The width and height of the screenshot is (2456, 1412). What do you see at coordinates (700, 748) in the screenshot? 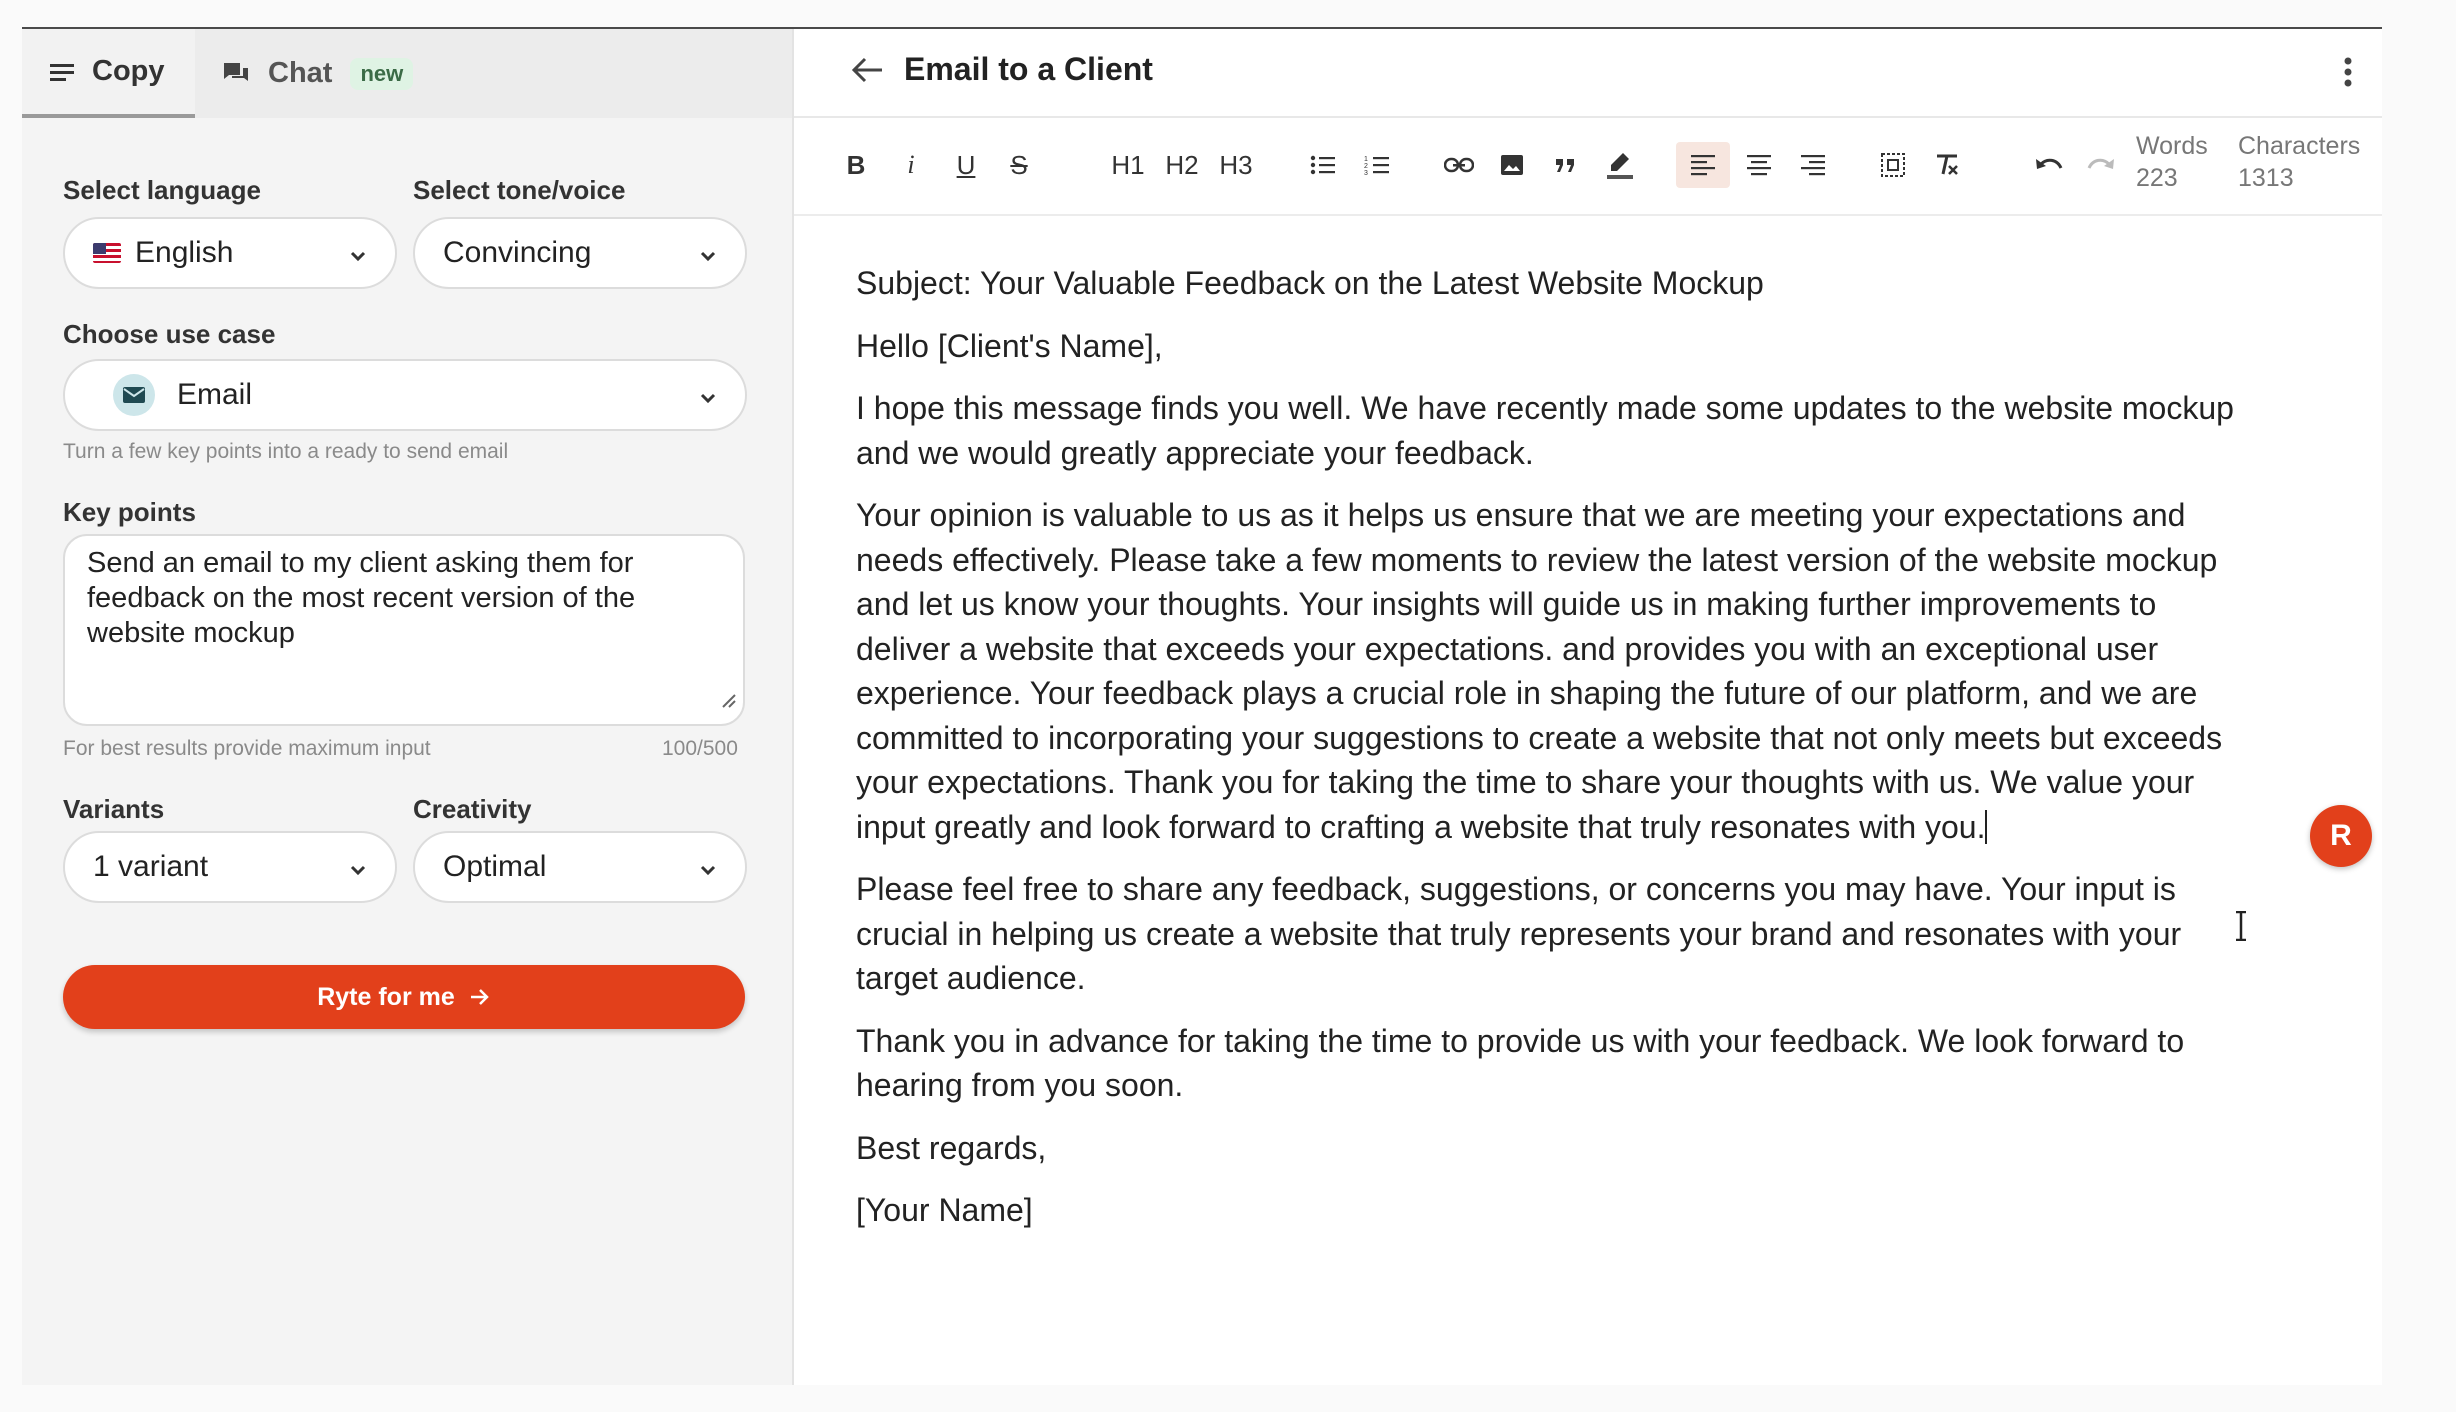
I see `key-points-counter: 100/500` at bounding box center [700, 748].